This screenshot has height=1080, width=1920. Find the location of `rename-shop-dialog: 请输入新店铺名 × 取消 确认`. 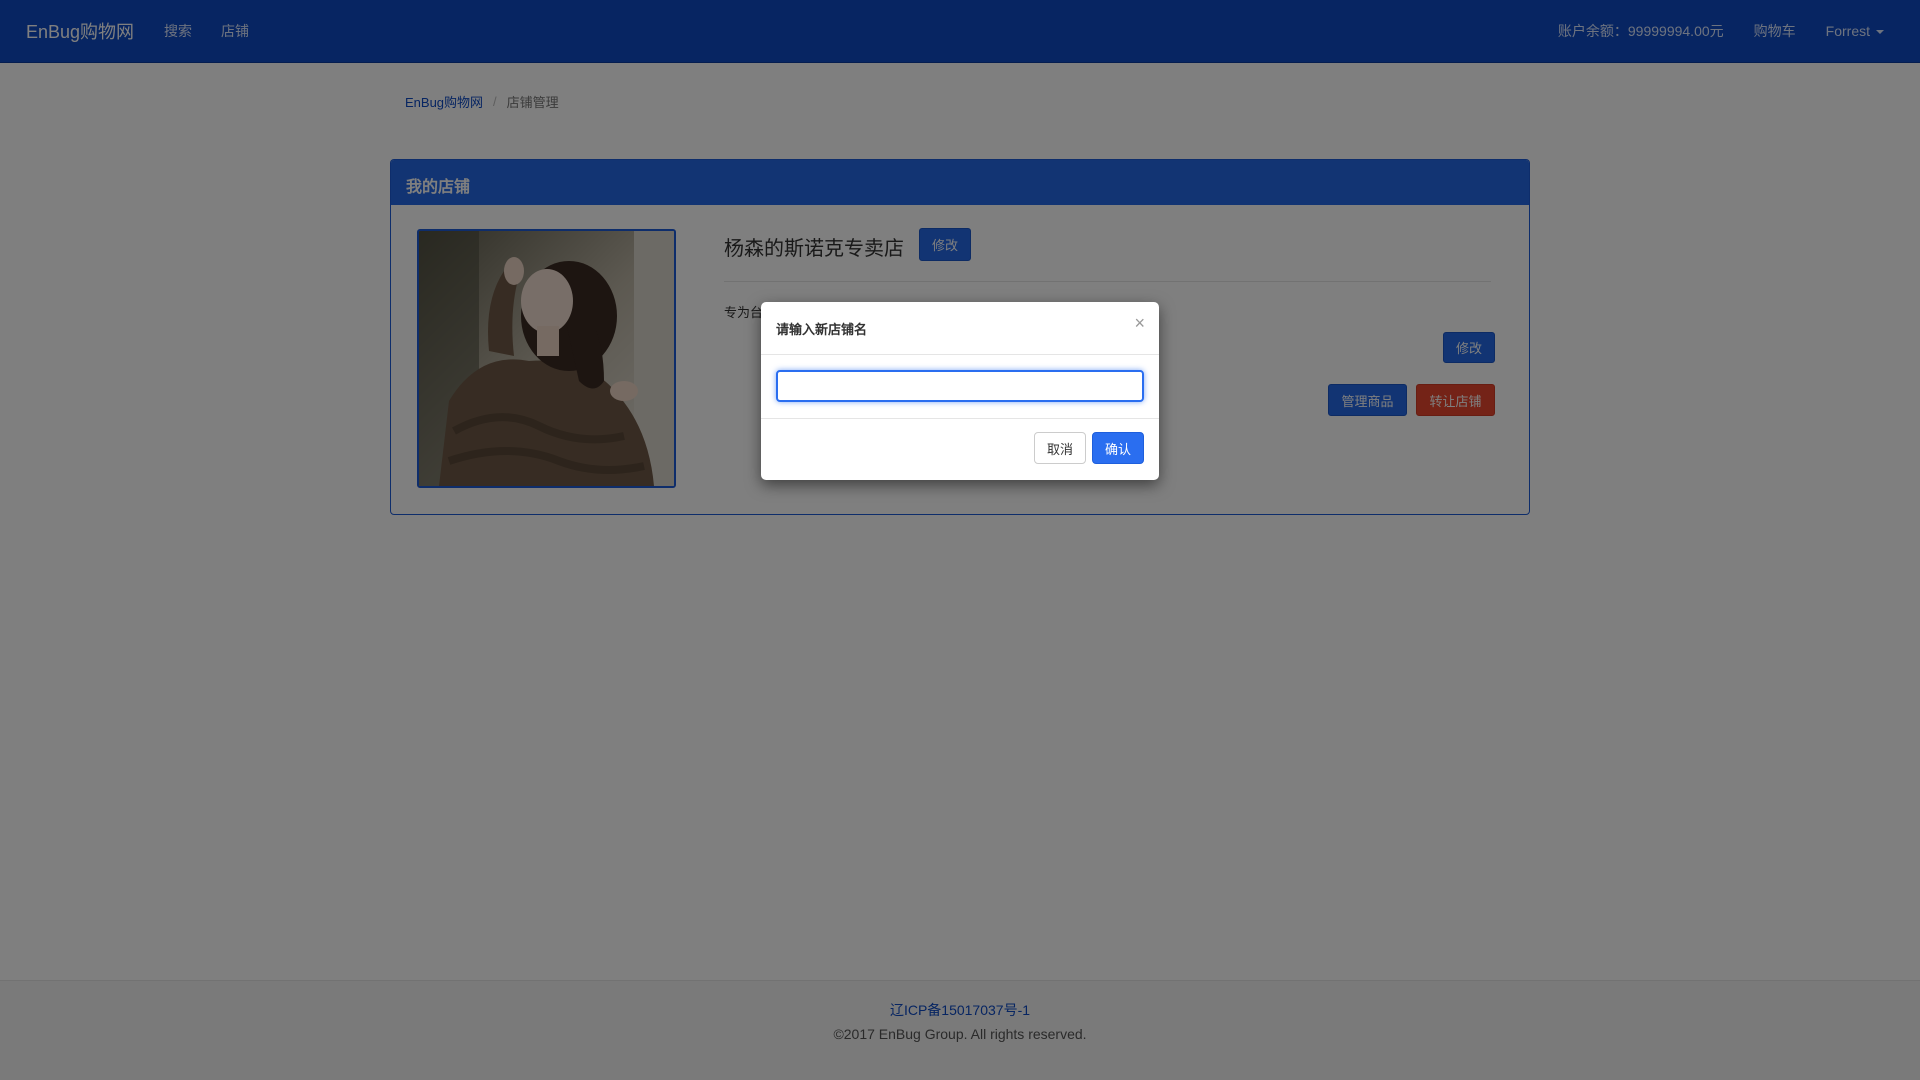

rename-shop-dialog: 请输入新店铺名 × 取消 确认 is located at coordinates (960, 391).